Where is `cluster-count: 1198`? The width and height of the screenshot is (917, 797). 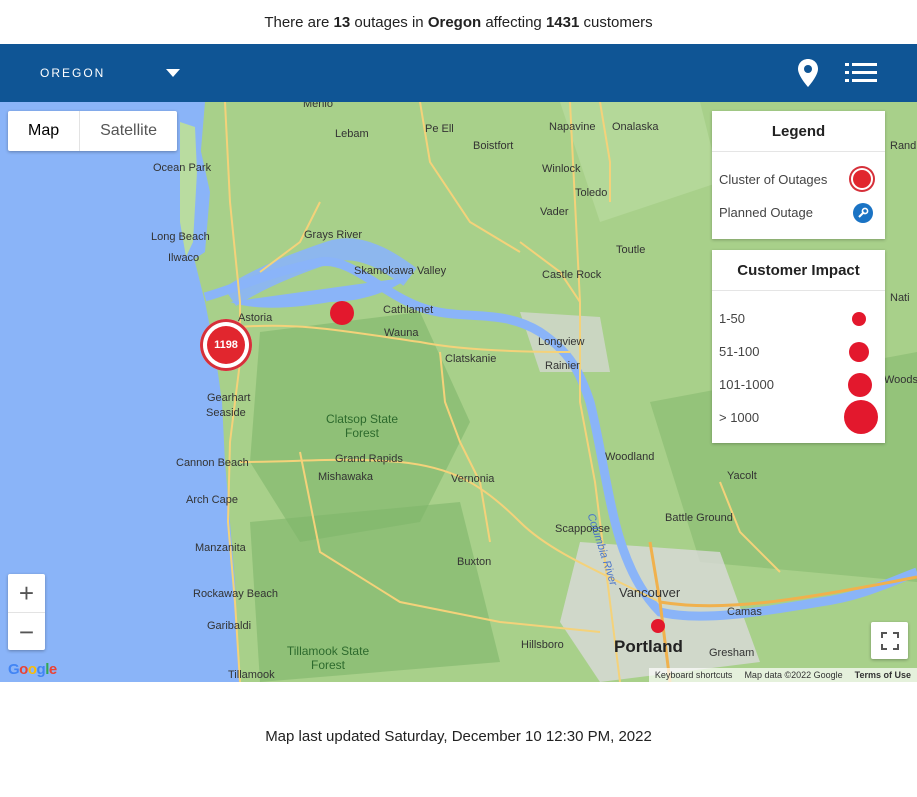
cluster-count: 1198 is located at coordinates (226, 345).